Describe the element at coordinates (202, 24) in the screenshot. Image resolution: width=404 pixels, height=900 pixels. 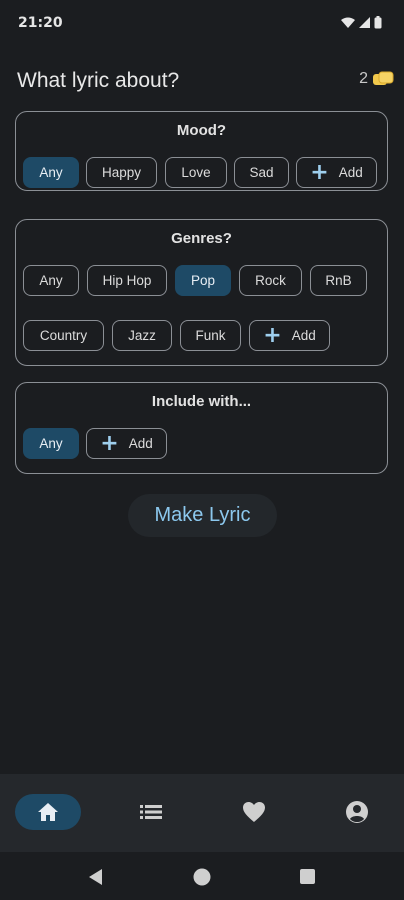
I see `status-bar: 21:20` at that location.